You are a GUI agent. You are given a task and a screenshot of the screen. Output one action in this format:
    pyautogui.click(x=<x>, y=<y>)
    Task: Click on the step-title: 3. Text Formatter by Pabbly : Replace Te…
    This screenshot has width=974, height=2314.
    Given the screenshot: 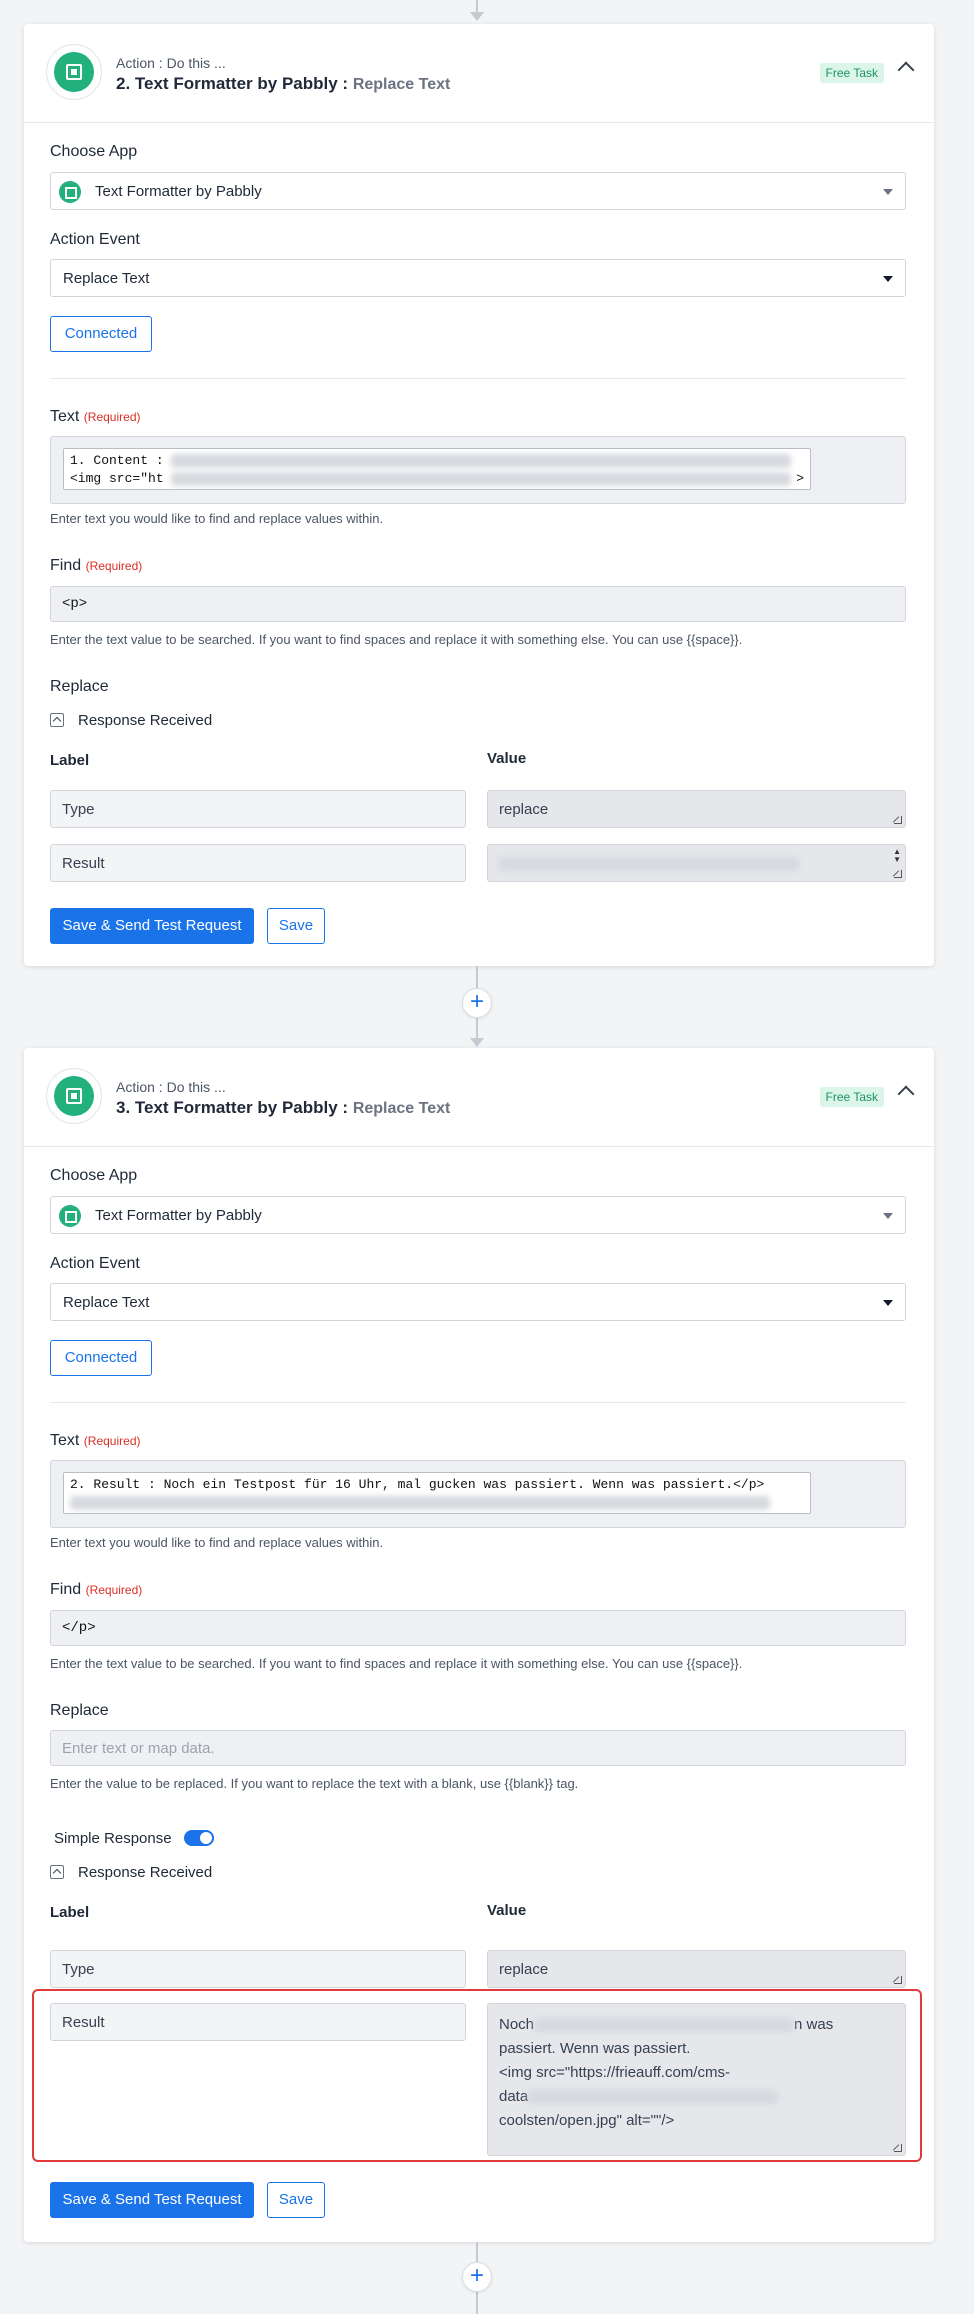 What is the action you would take?
    pyautogui.click(x=283, y=1108)
    